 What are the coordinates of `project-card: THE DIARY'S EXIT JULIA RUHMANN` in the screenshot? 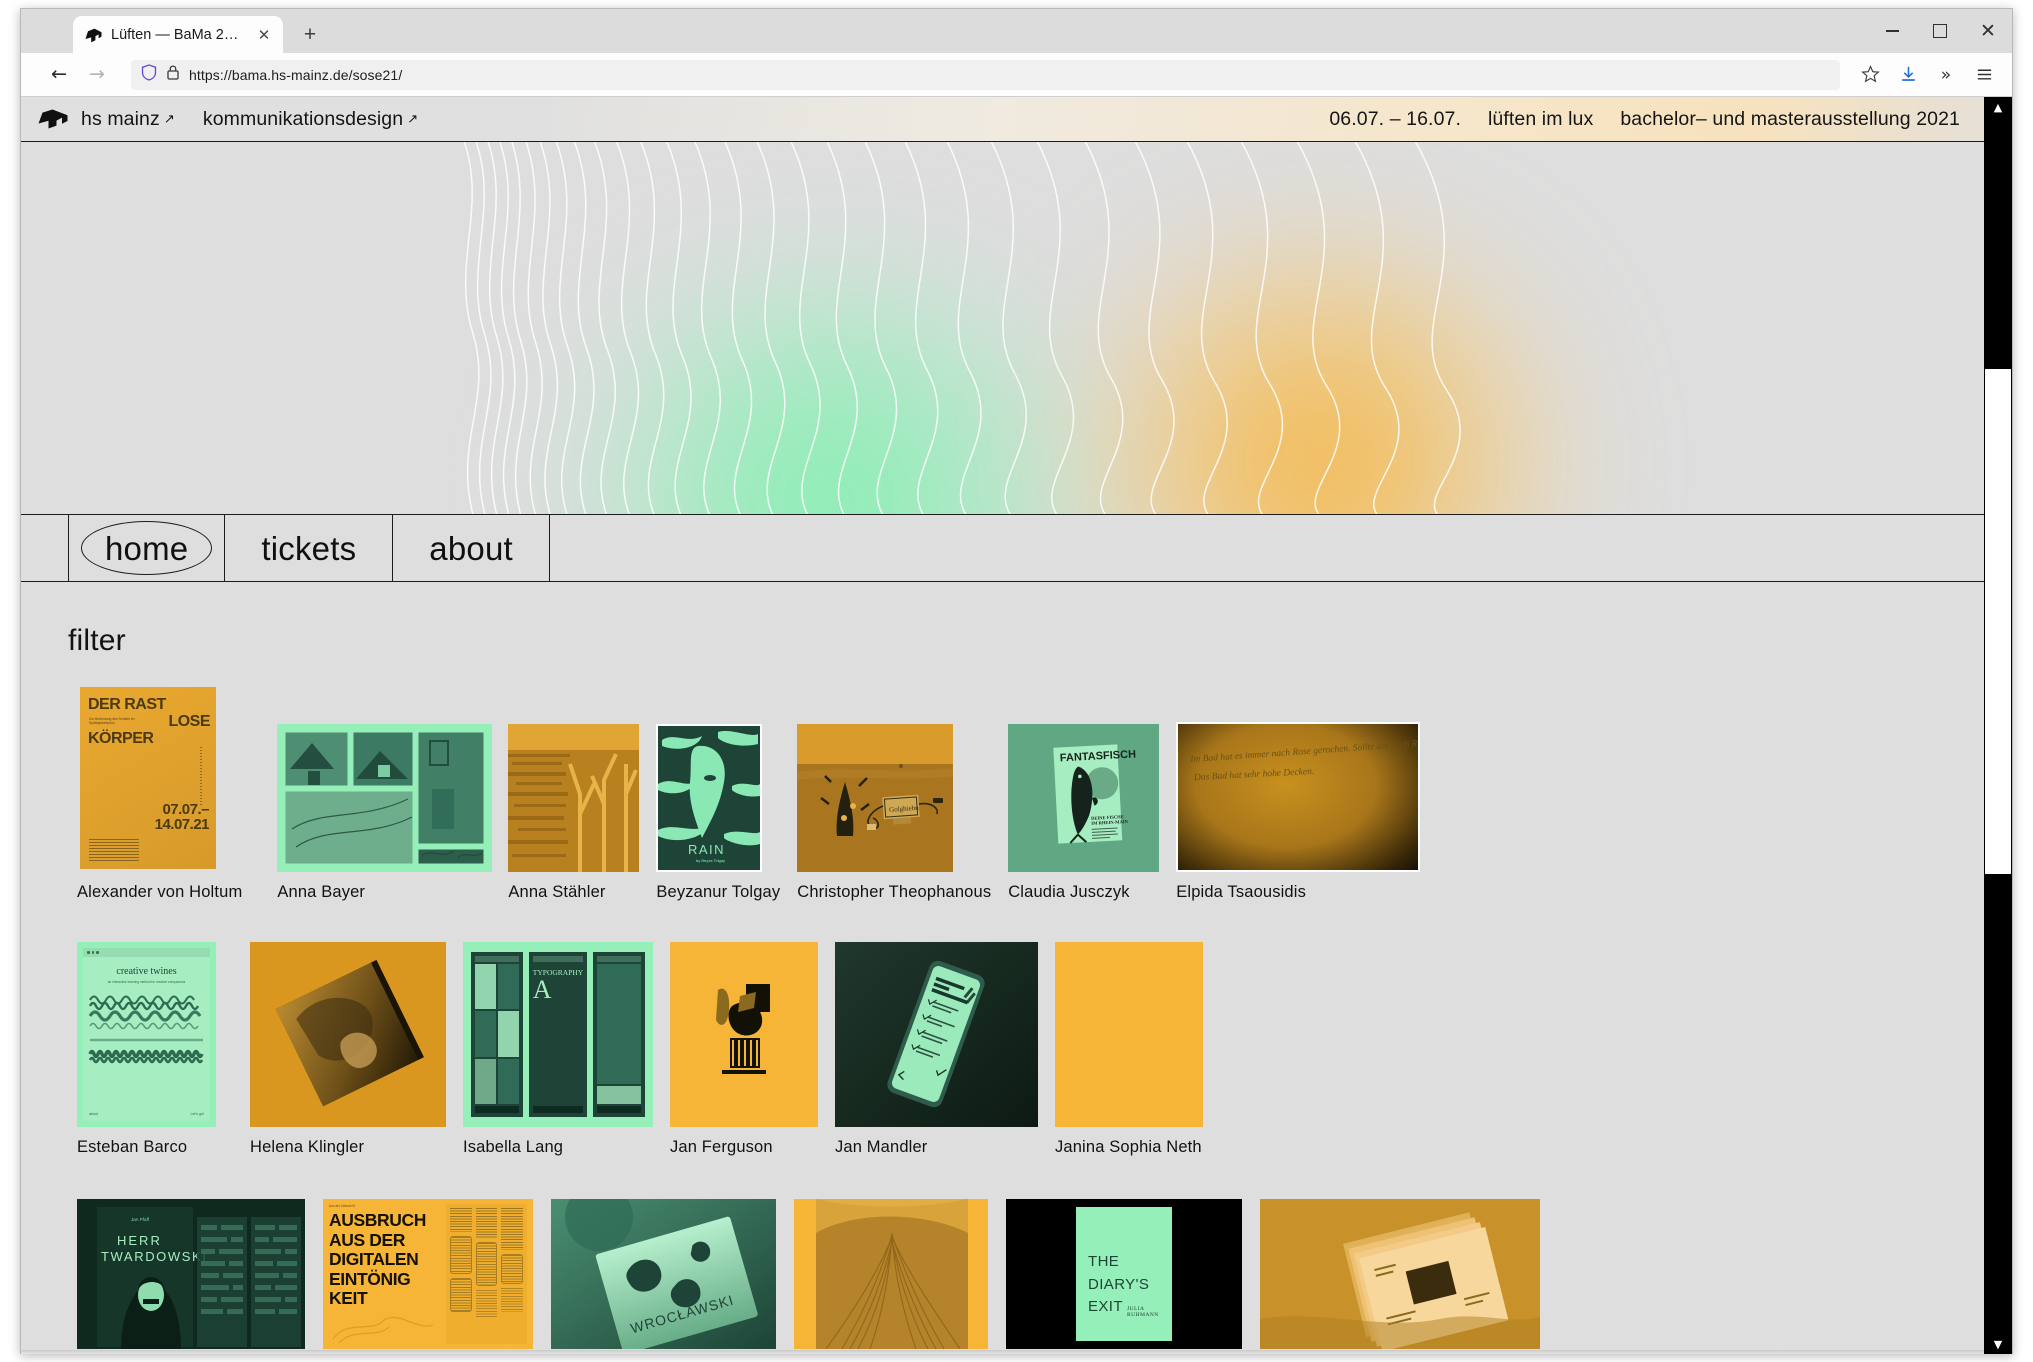 It's located at (1124, 1274).